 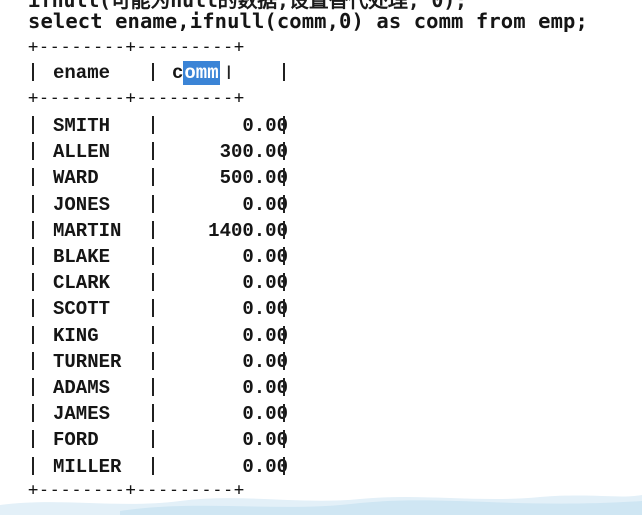 What do you see at coordinates (76, 335) in the screenshot?
I see `cell-ename: KING` at bounding box center [76, 335].